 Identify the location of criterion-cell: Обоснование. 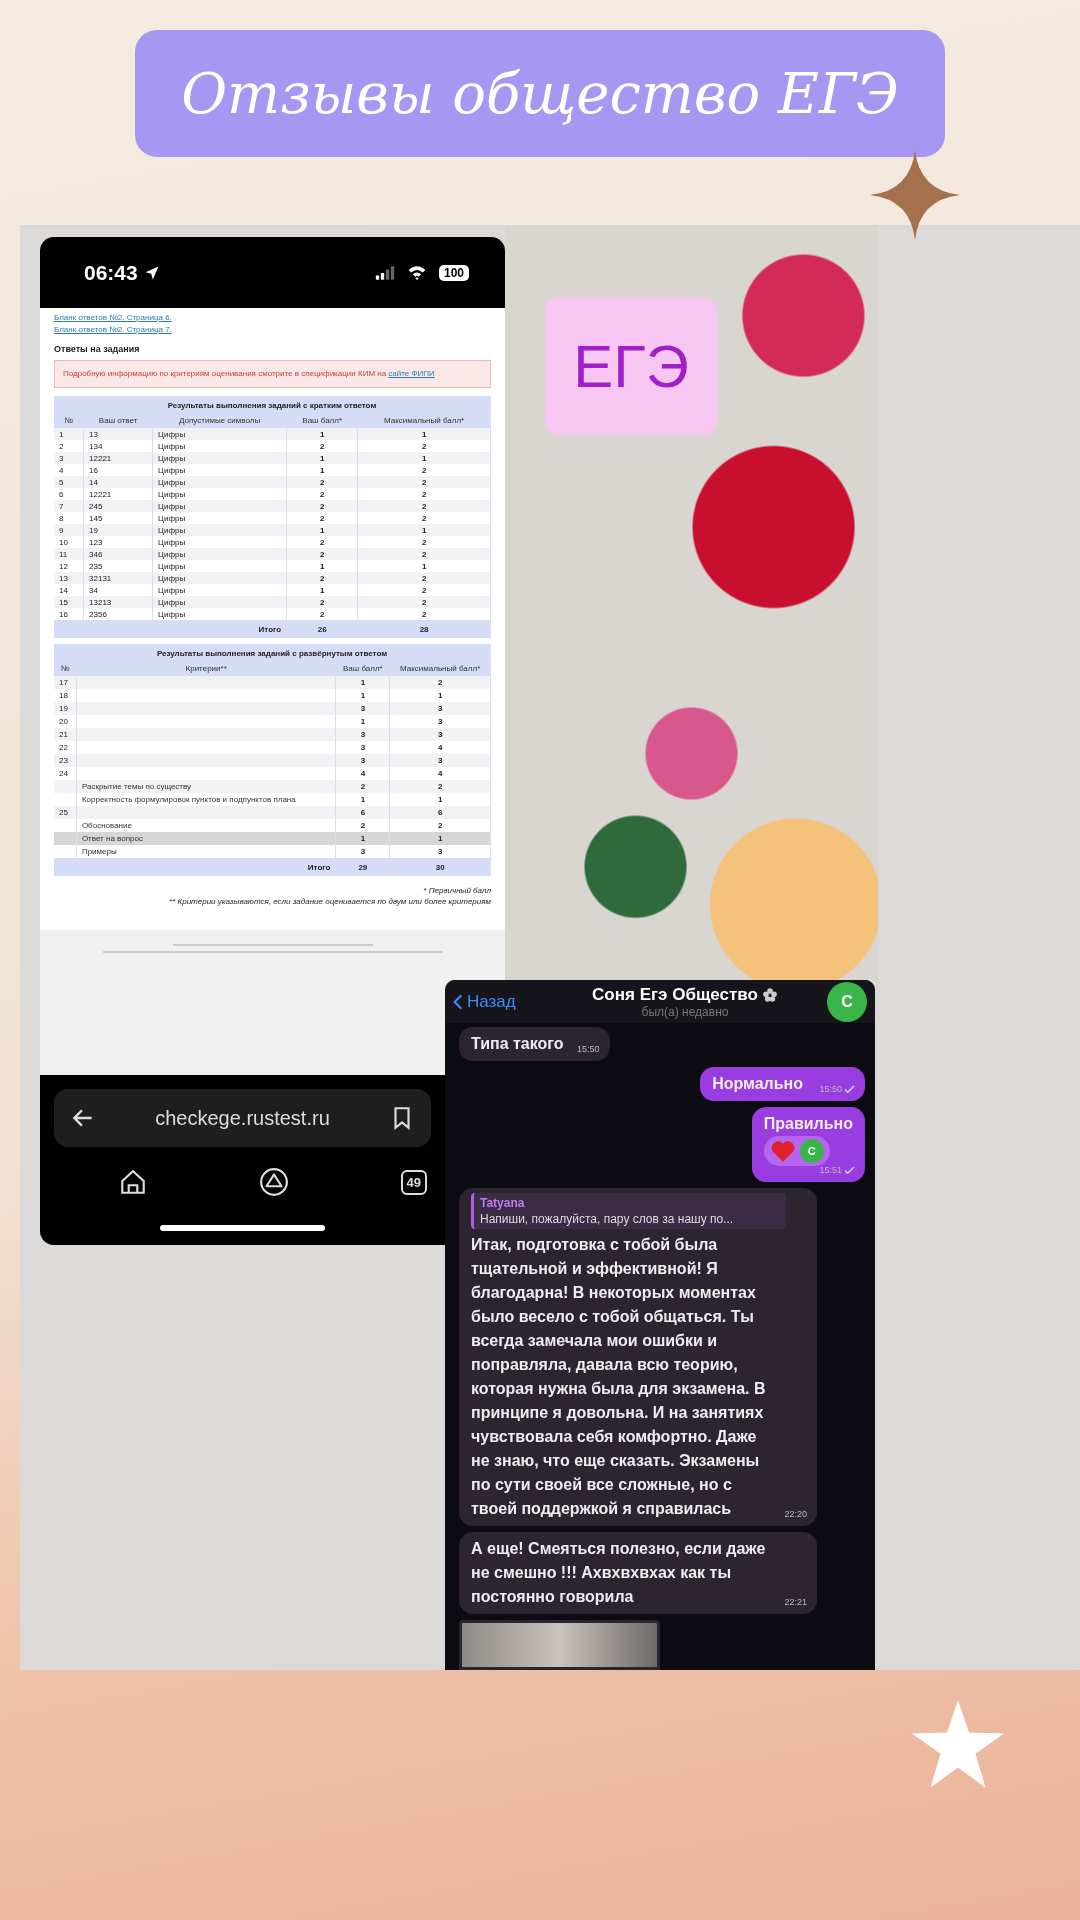
(106, 825).